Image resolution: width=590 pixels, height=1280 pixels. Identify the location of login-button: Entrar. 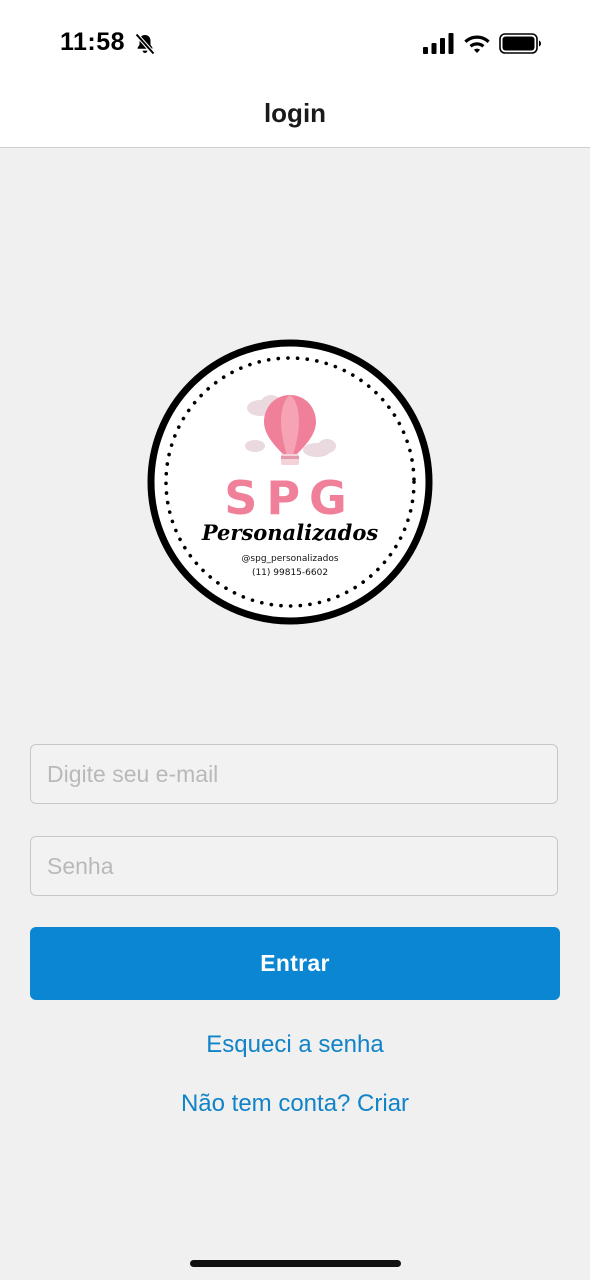
(295, 963).